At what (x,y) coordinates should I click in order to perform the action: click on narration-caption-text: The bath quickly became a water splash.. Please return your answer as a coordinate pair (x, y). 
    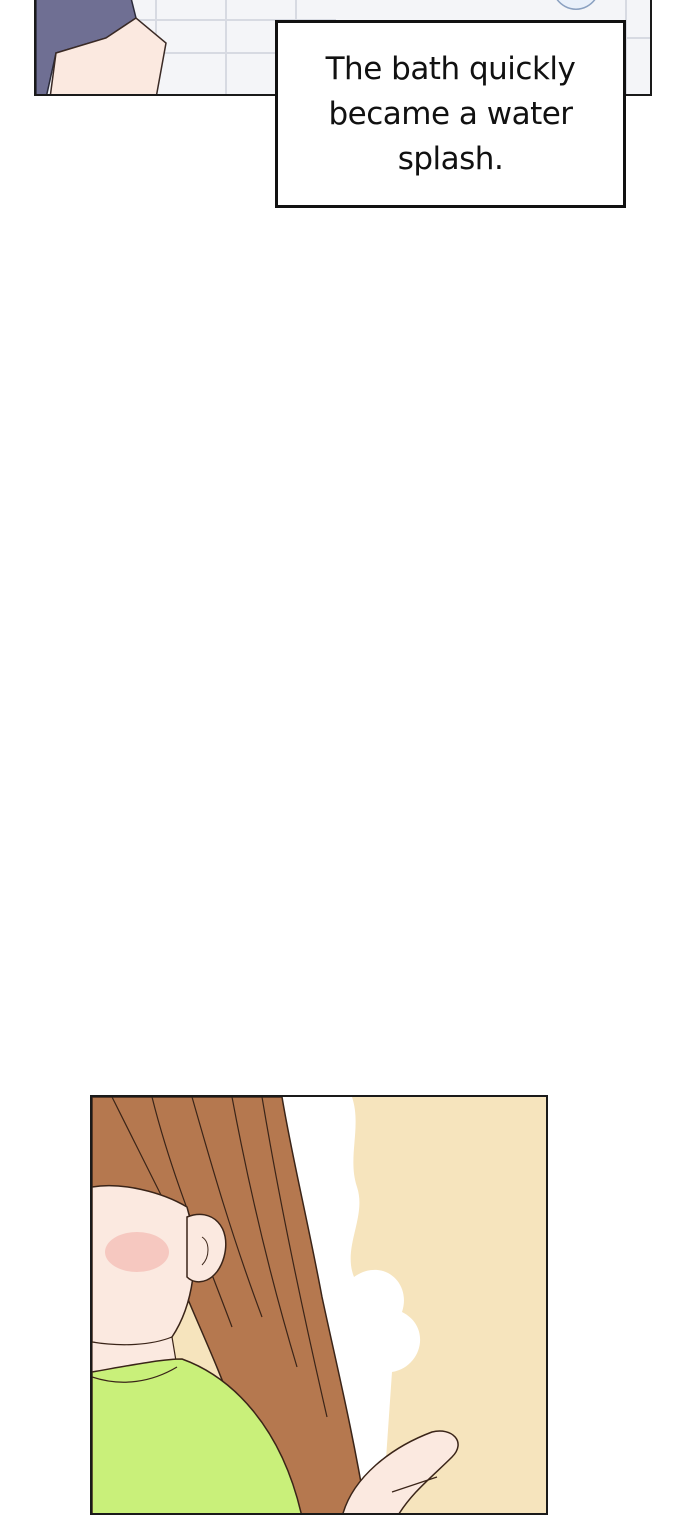
    Looking at the image, I should click on (450, 113).